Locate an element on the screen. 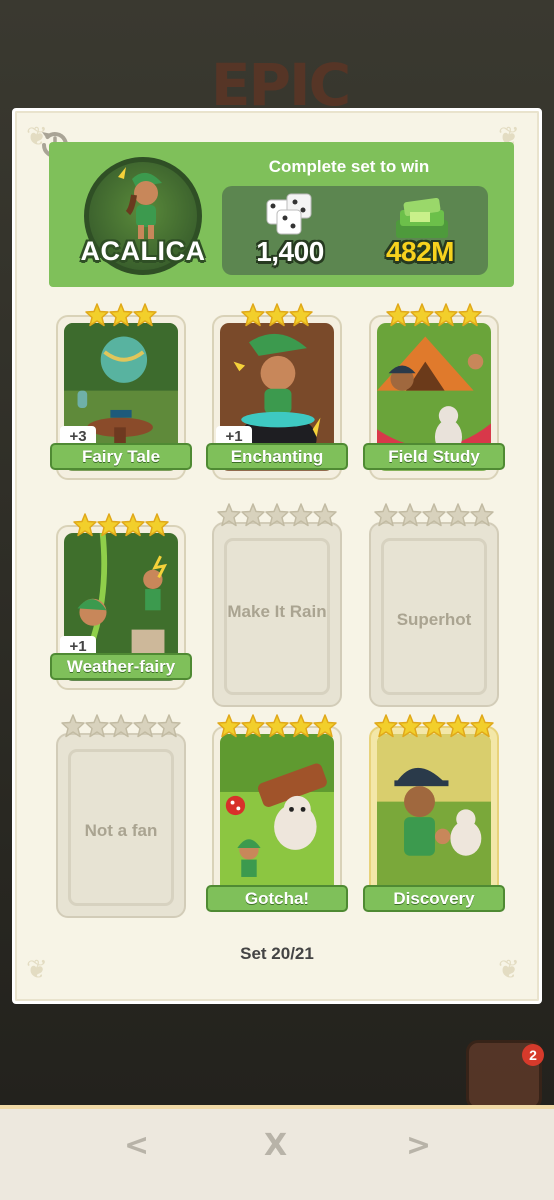 The height and width of the screenshot is (1200, 554). background-title: EPIC is located at coordinates (280, 85).